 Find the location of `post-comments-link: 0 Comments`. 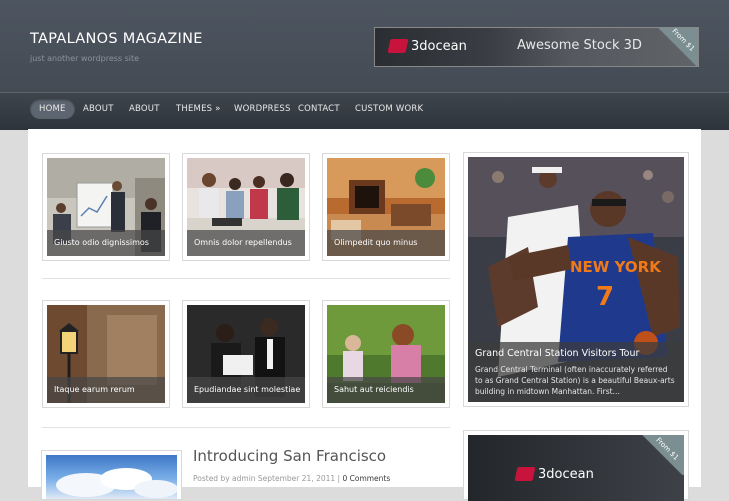

post-comments-link: 0 Comments is located at coordinates (366, 478).